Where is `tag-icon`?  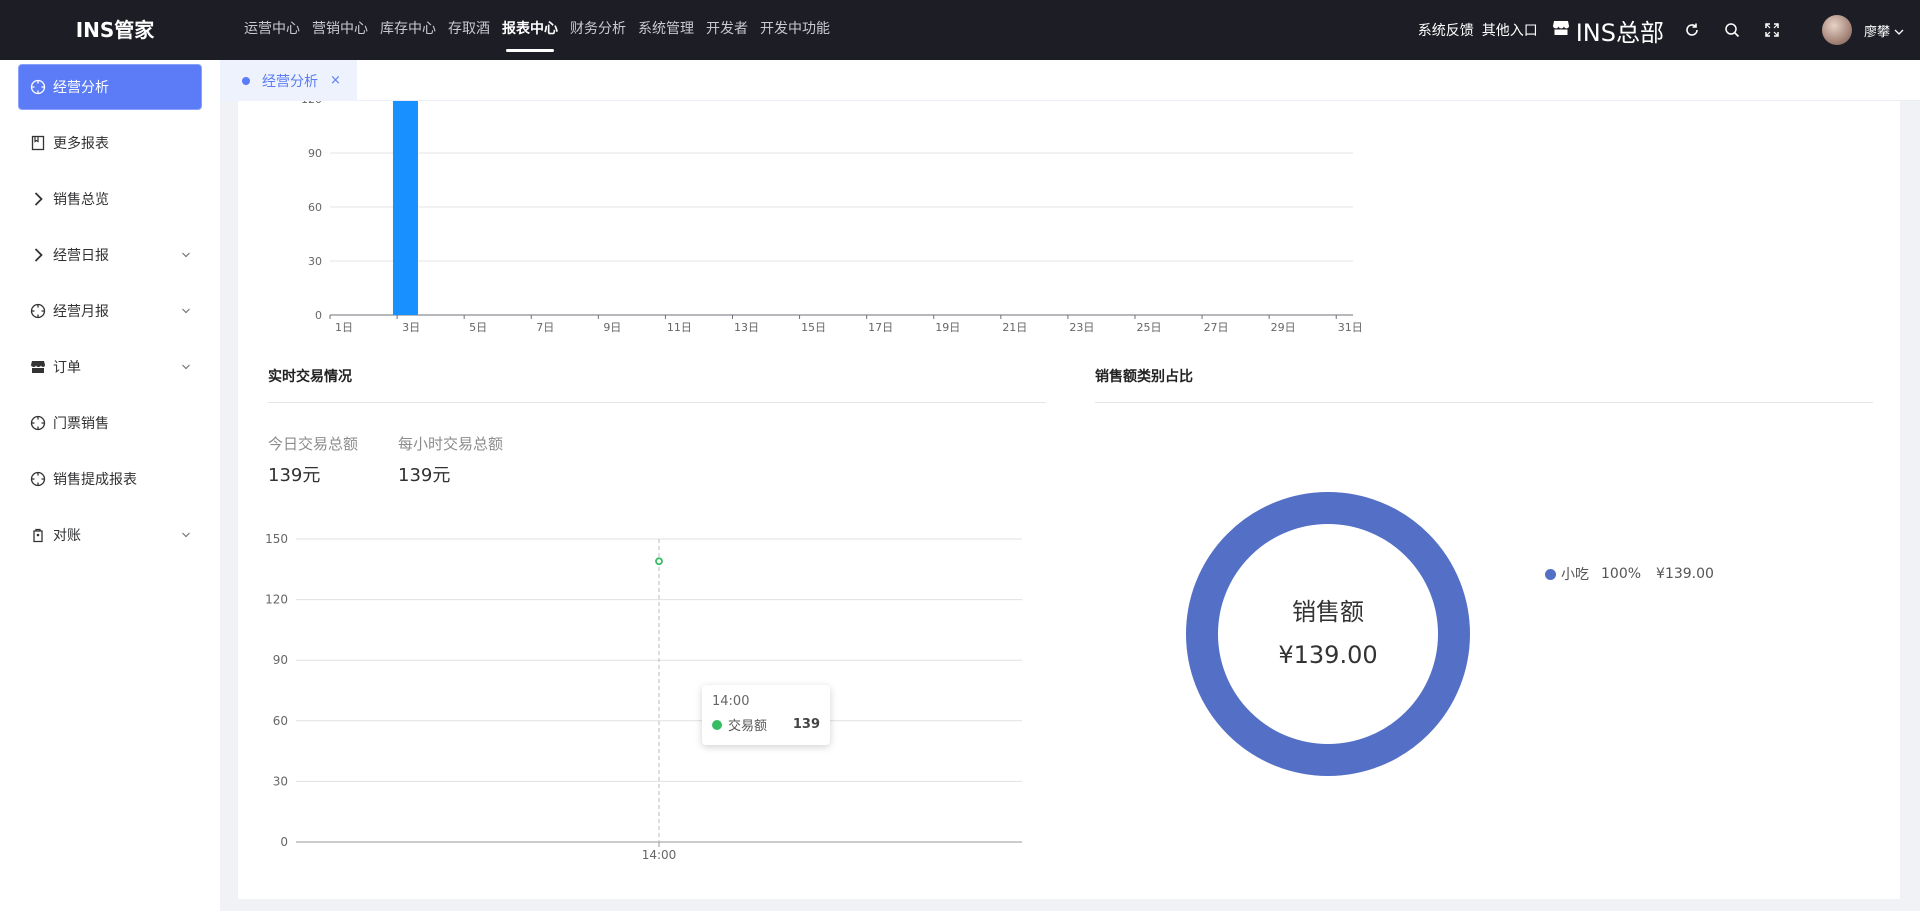
tag-icon is located at coordinates (38, 535).